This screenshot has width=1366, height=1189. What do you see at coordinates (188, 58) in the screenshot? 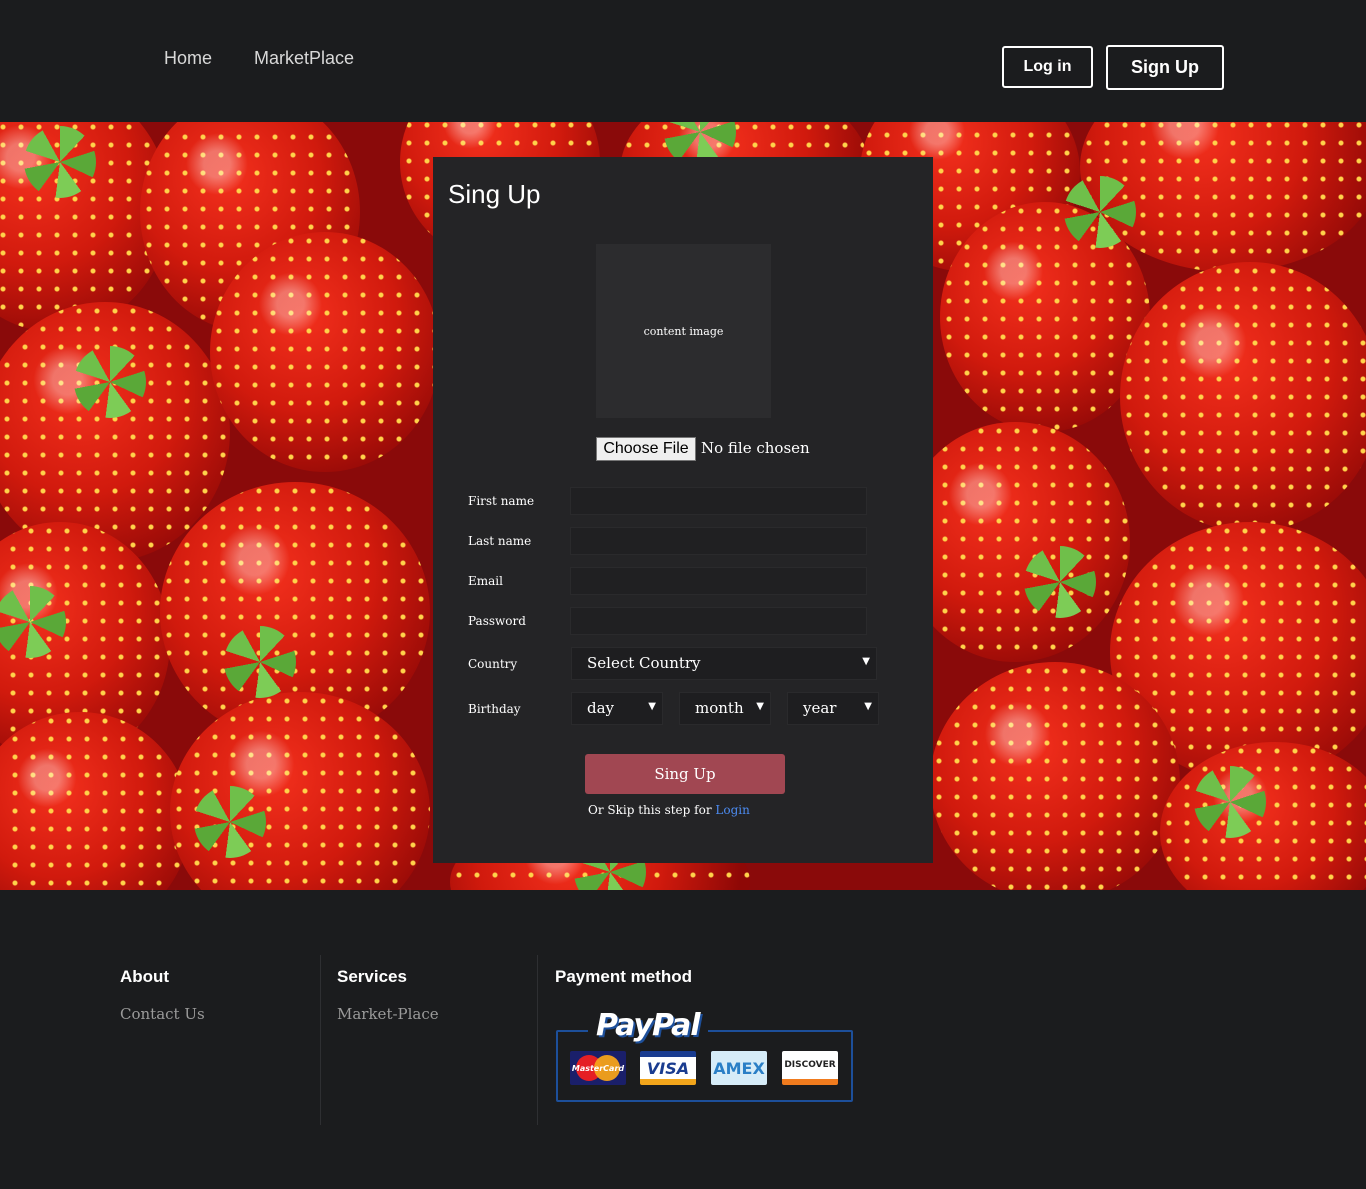
I see `nav-home-link: Home` at bounding box center [188, 58].